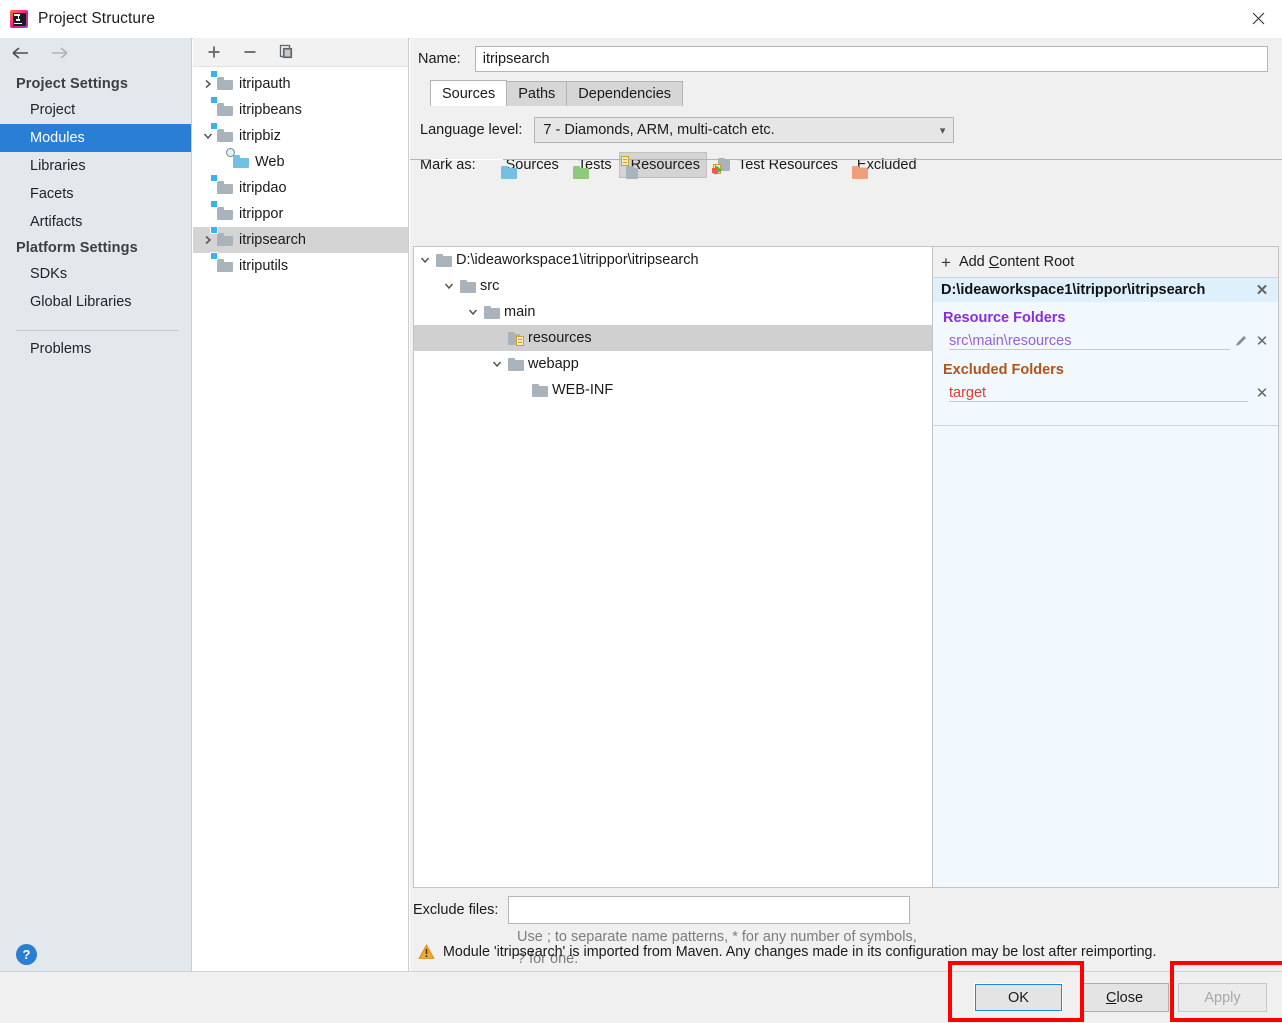  I want to click on tab-paths: Paths, so click(537, 93).